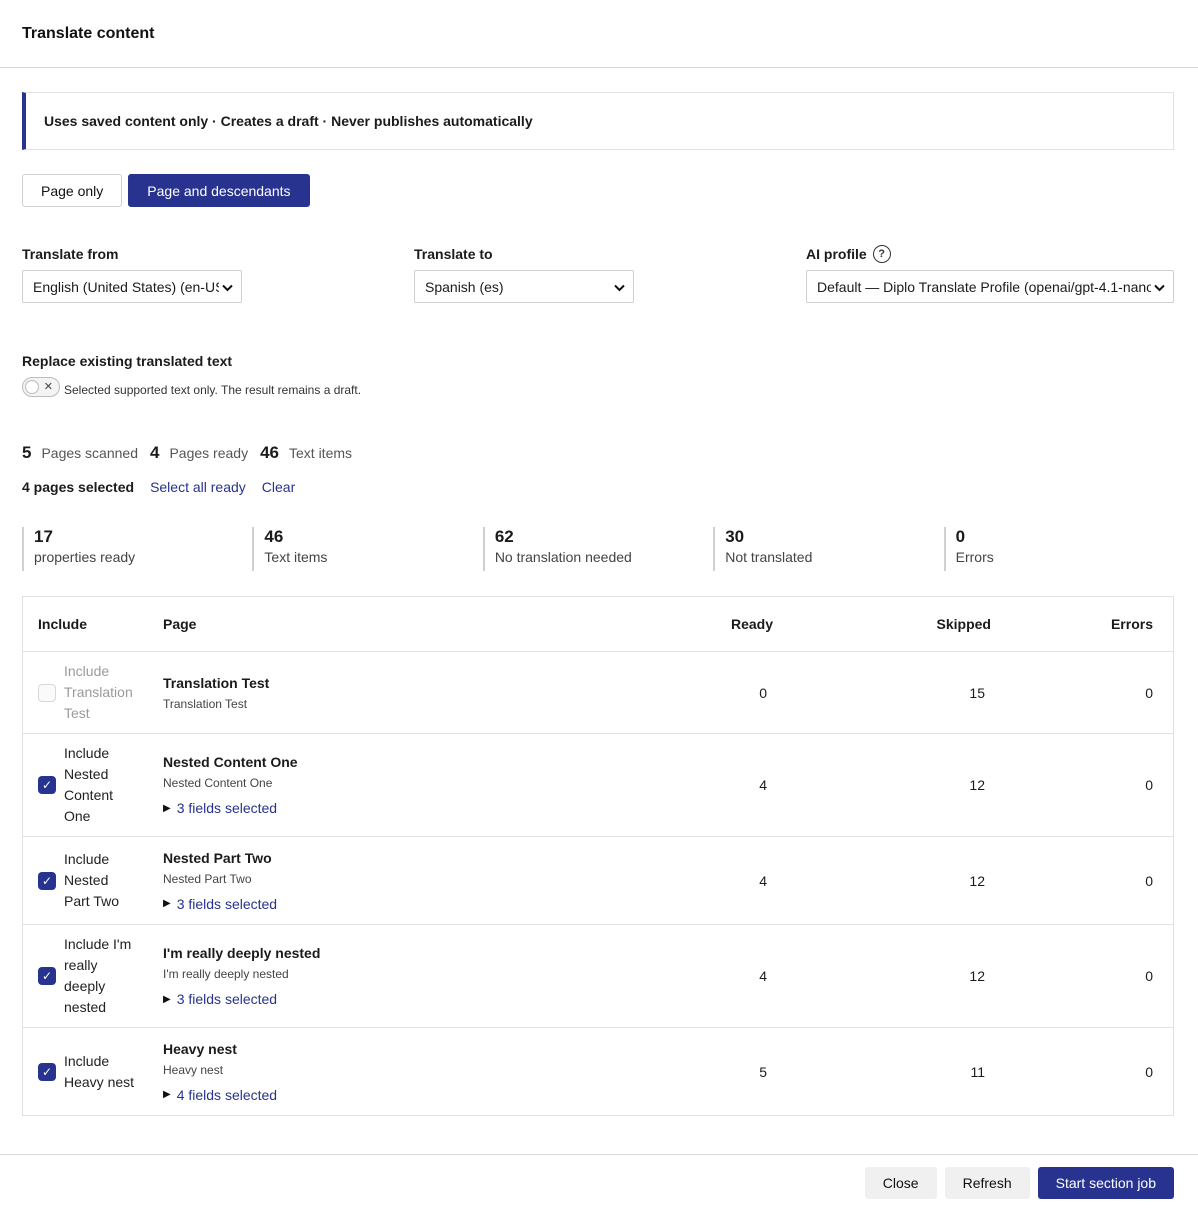 This screenshot has height=1210, width=1198. What do you see at coordinates (48, 387) in the screenshot?
I see `close-icon: ✕` at bounding box center [48, 387].